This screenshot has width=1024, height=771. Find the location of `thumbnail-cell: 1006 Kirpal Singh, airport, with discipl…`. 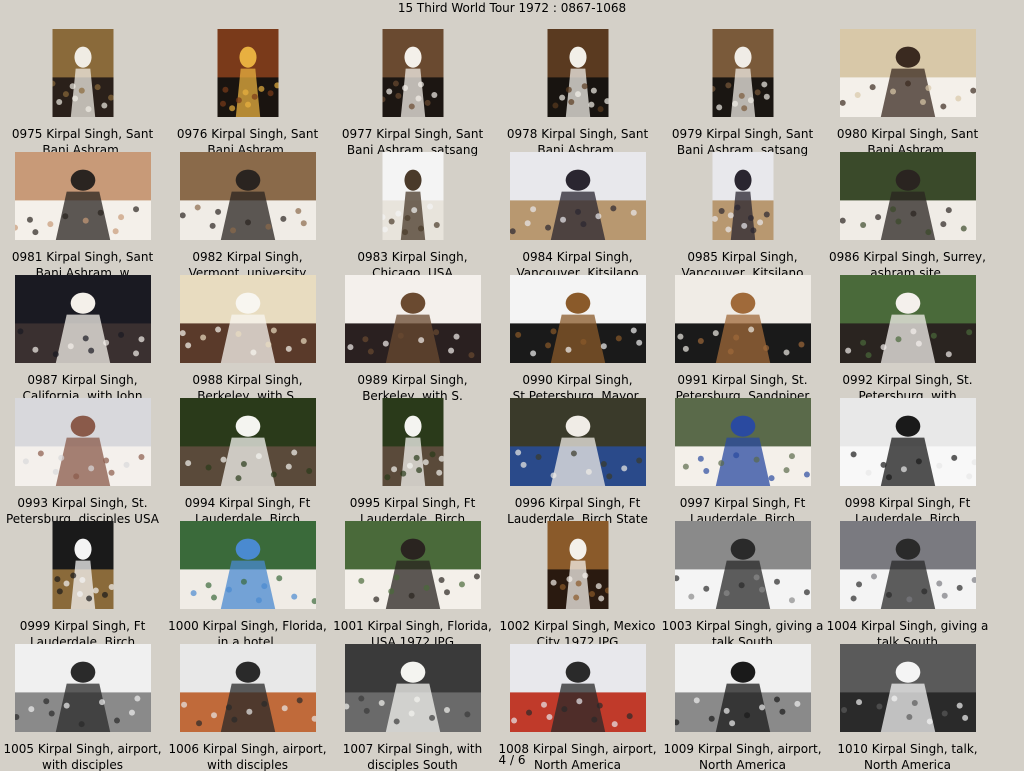

thumbnail-cell: 1006 Kirpal Singh, airport, with discipl… is located at coordinates (247, 707).